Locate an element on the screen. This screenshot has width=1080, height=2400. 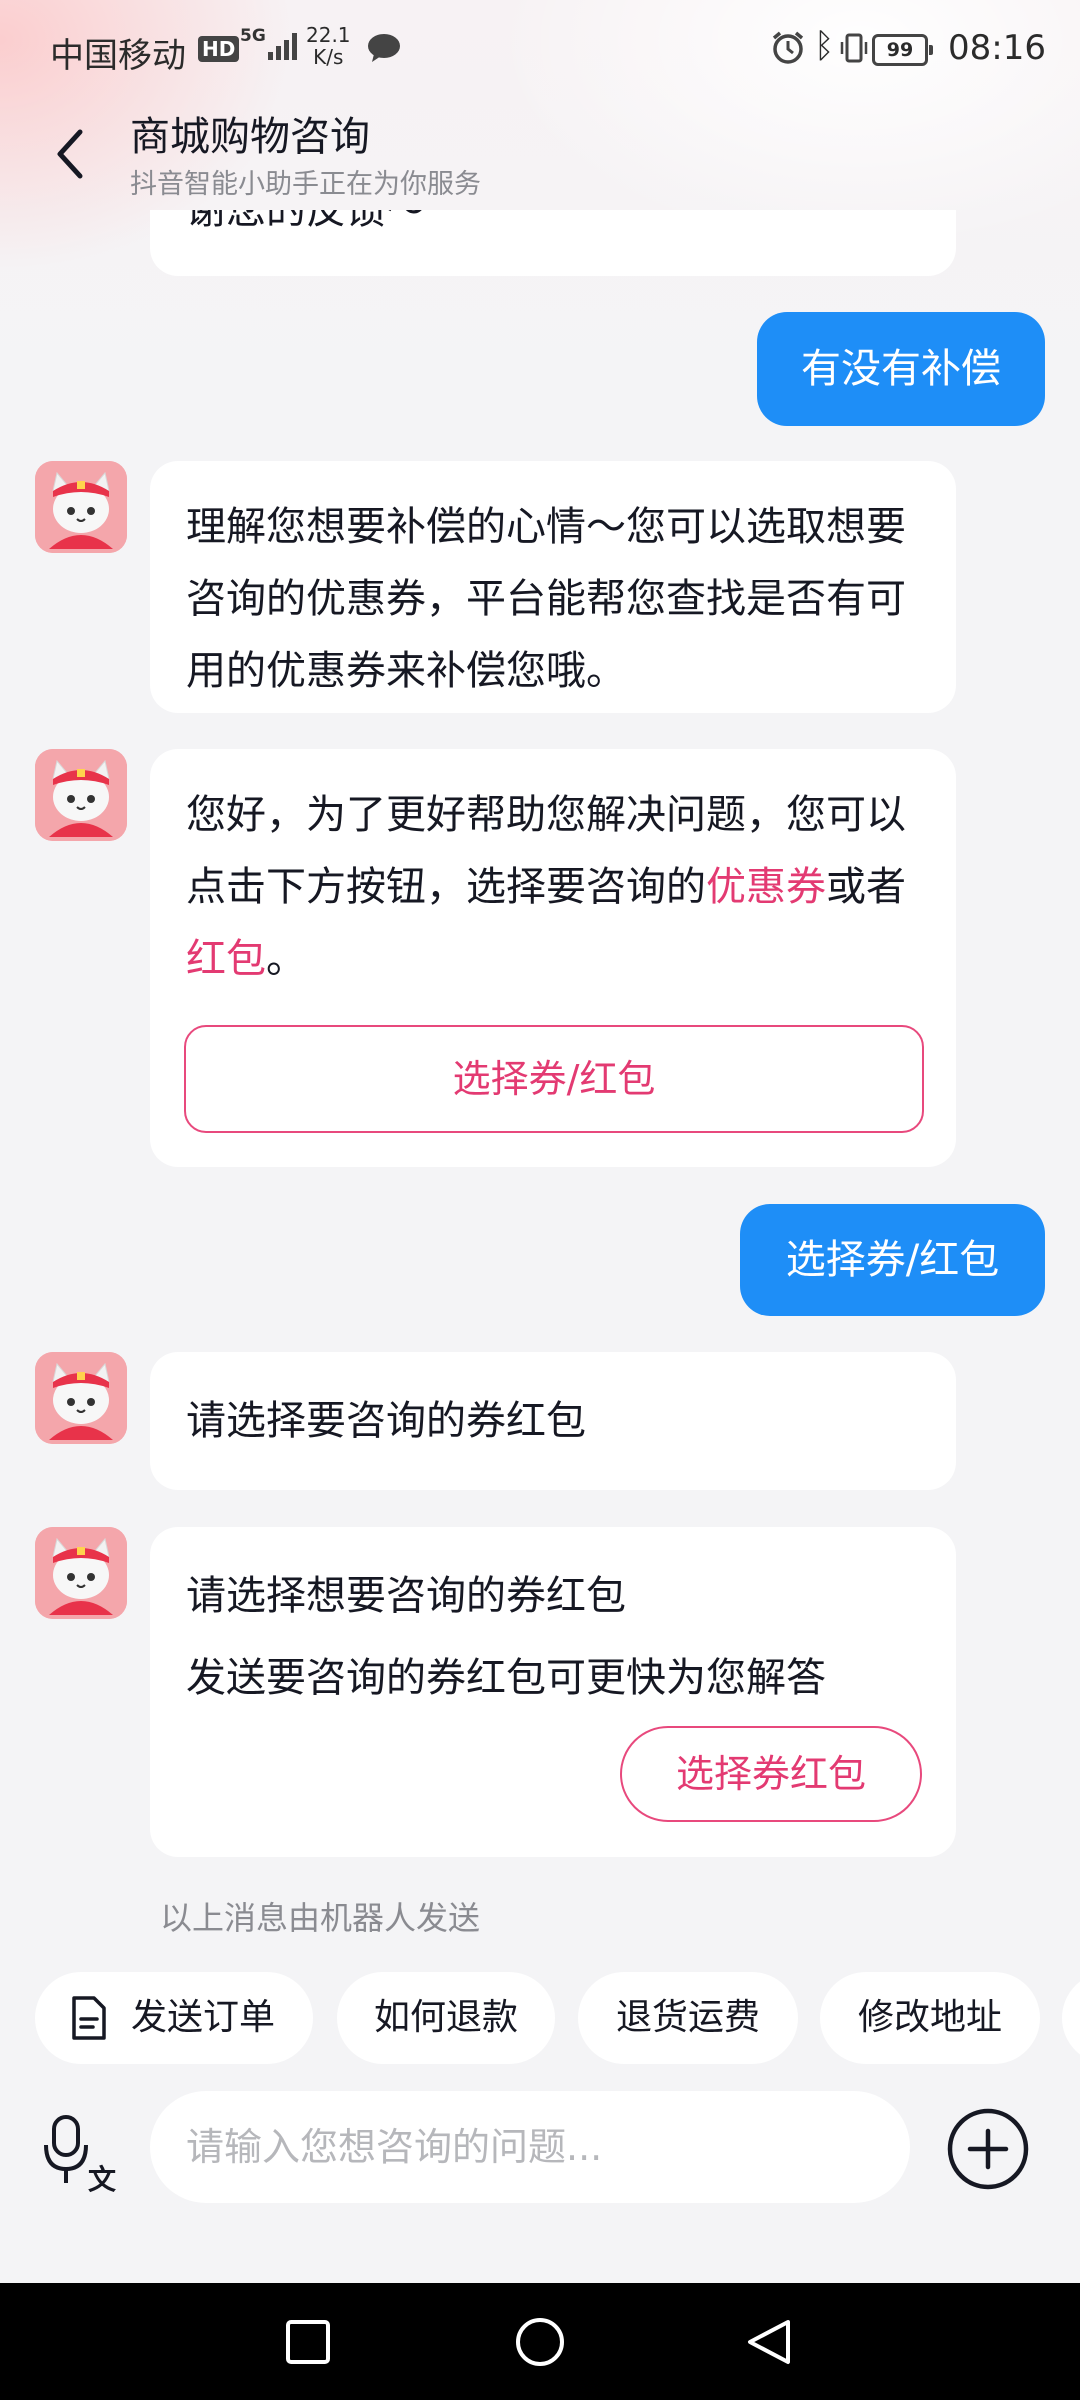
add-more-icon is located at coordinates (988, 2149).